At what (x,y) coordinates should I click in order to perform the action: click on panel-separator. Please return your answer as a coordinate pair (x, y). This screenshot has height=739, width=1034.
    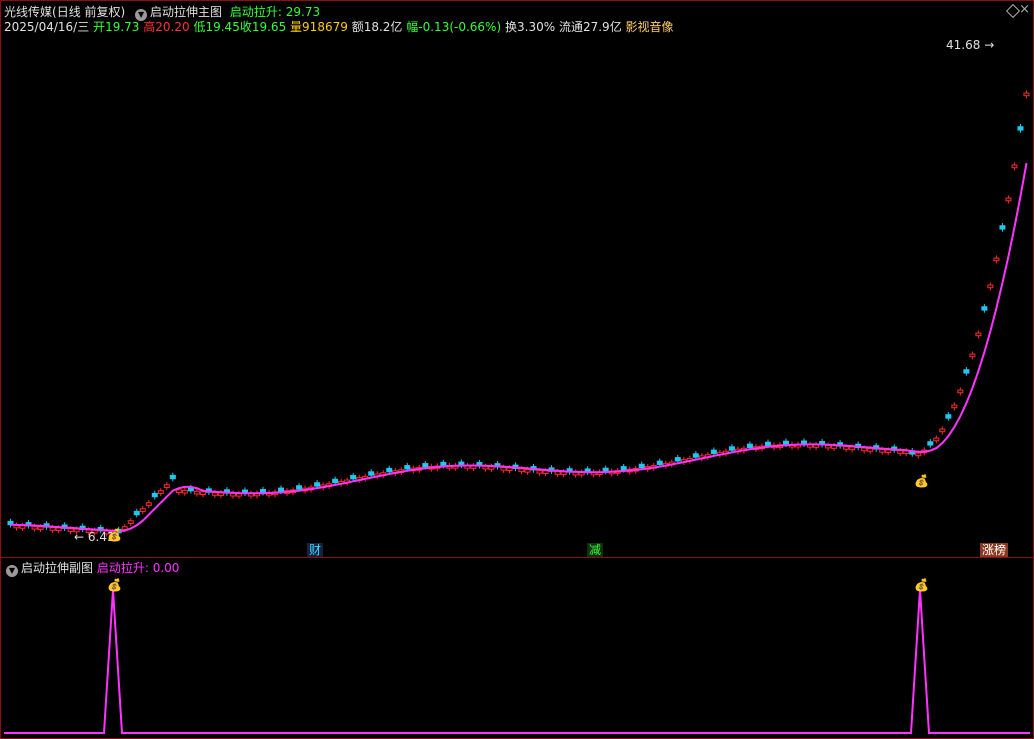
    Looking at the image, I should click on (517, 557).